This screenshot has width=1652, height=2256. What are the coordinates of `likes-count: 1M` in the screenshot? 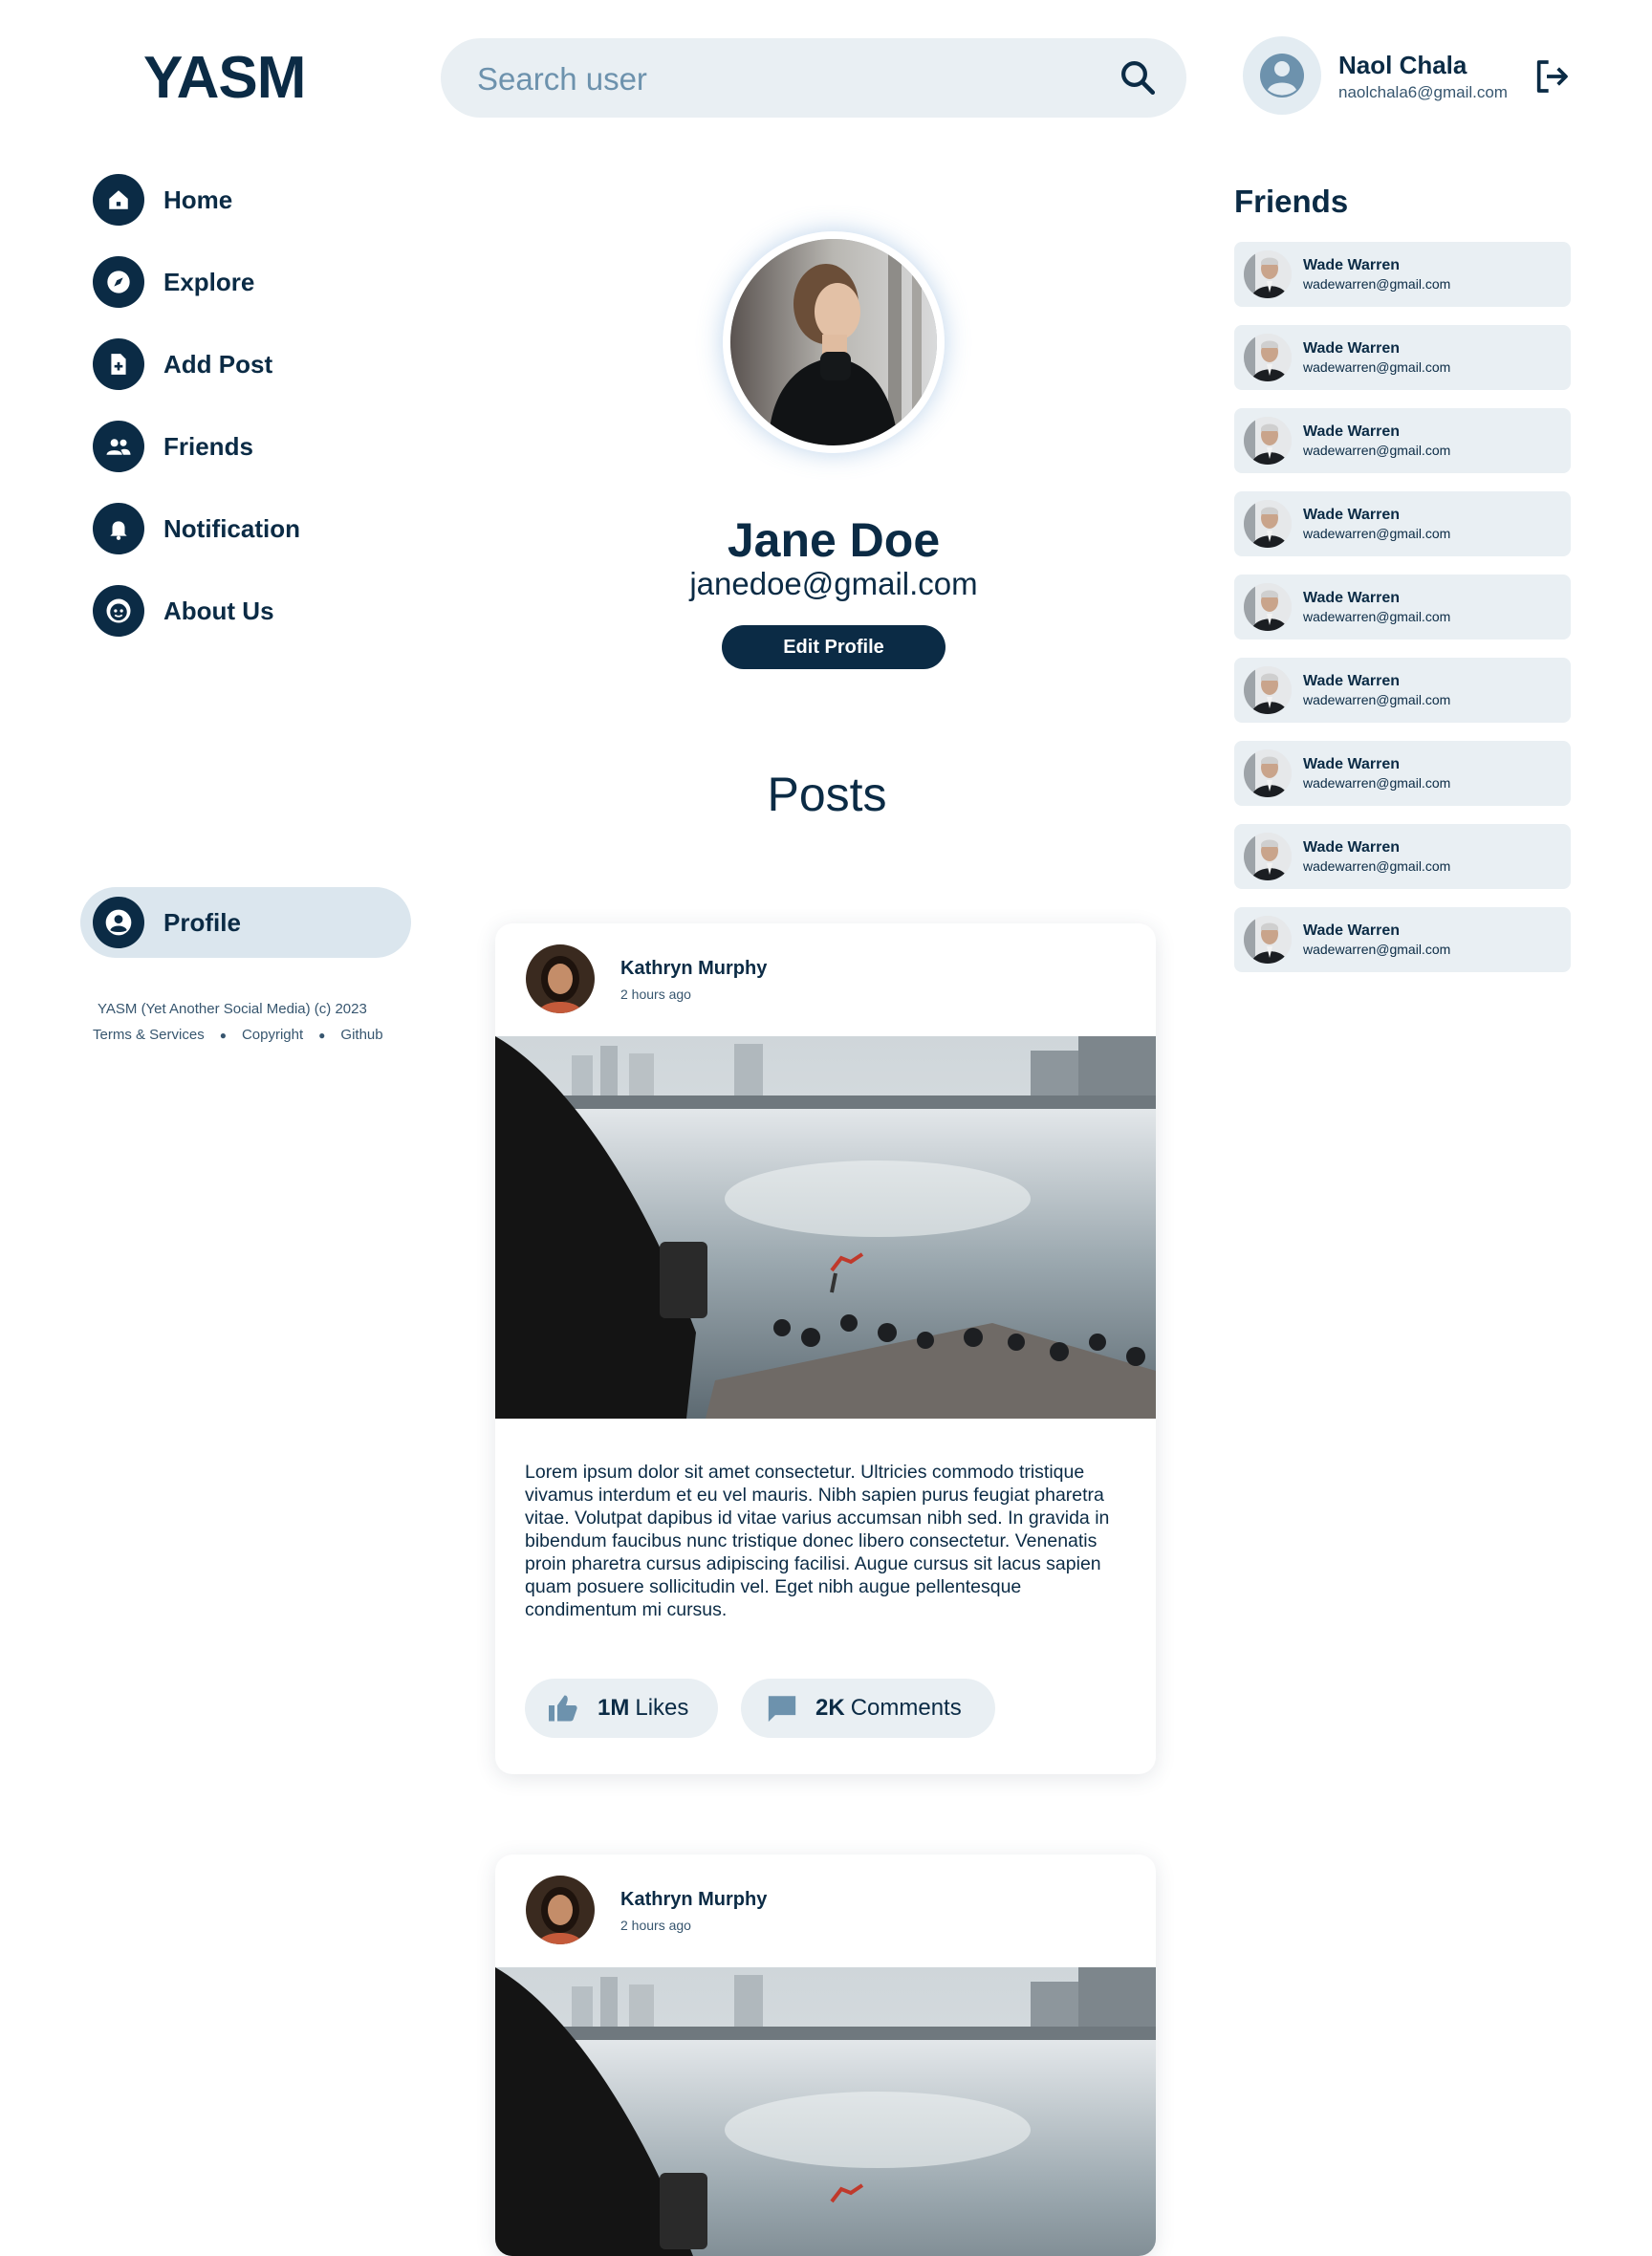 It's located at (614, 1708).